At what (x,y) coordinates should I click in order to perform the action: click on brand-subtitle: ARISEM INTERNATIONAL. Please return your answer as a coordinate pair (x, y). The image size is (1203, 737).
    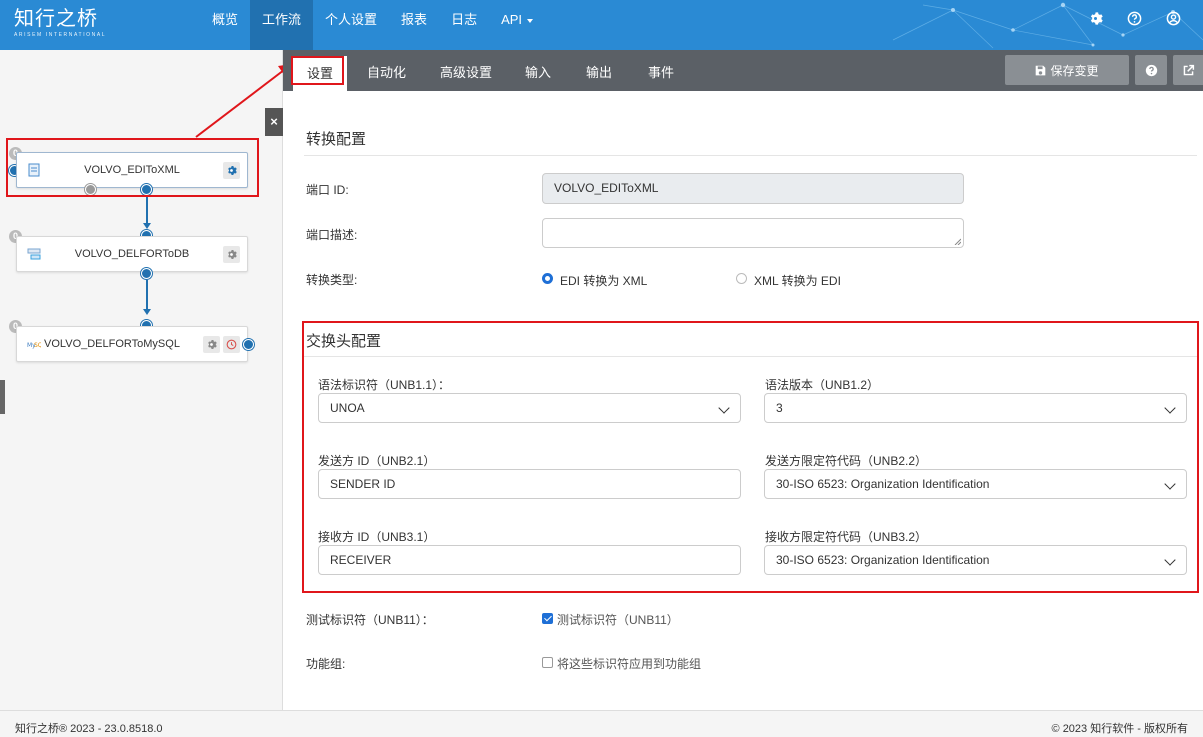
    Looking at the image, I should click on (60, 35).